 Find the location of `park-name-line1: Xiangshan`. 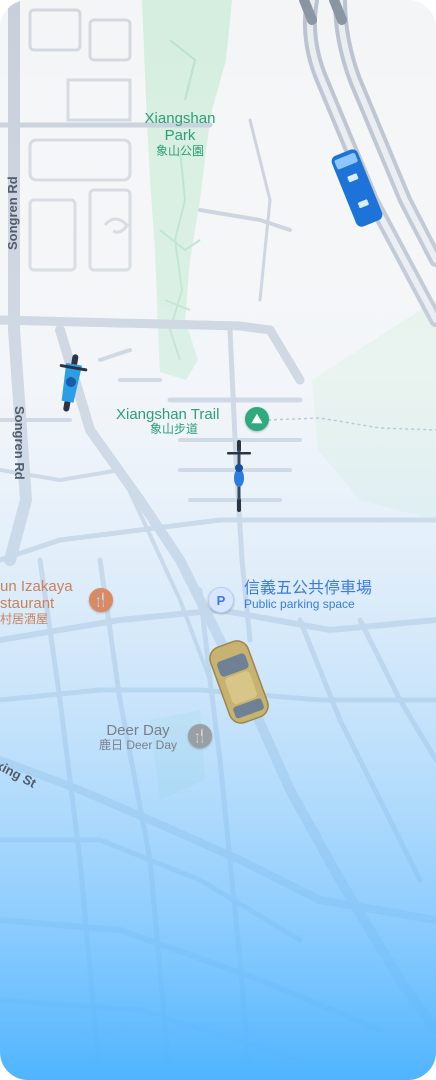

park-name-line1: Xiangshan is located at coordinates (180, 118).